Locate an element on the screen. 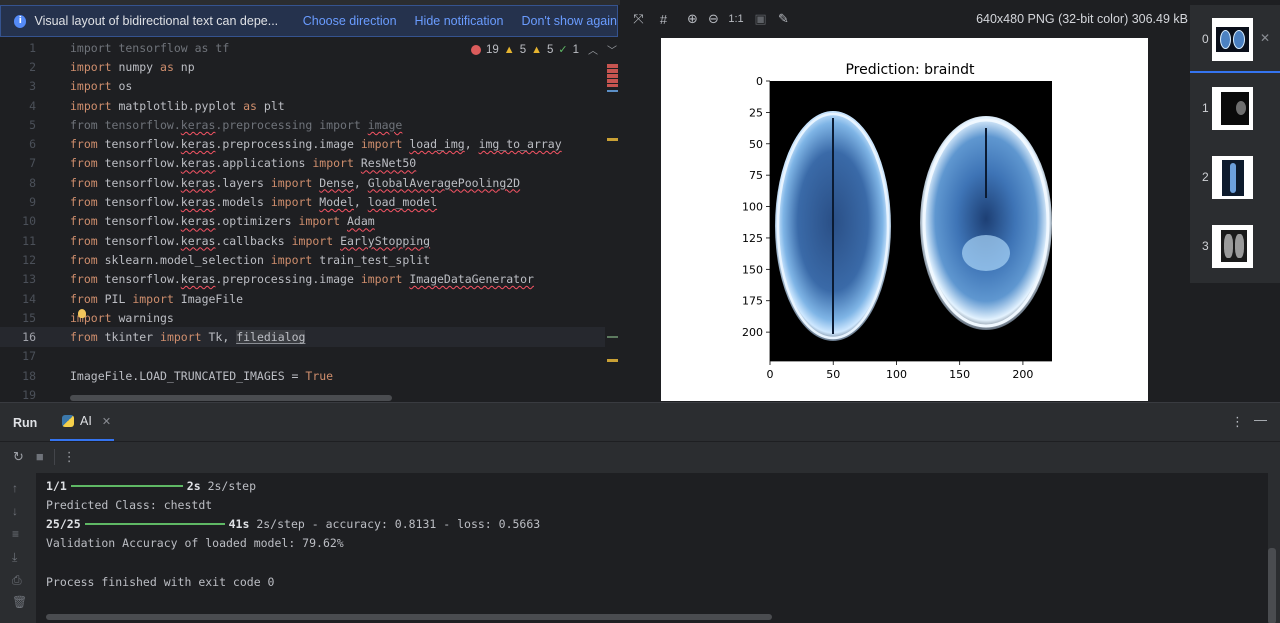 Image resolution: width=1280 pixels, height=623 pixels. code-line: 18 ImageFile.LOAD_TRUNCATED_IMAGES = True is located at coordinates (302, 375).